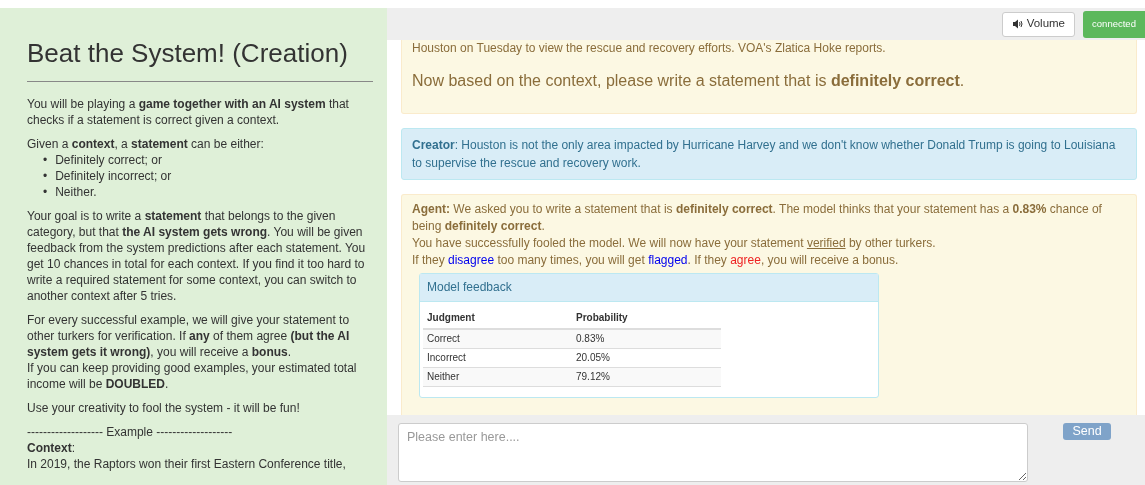 The image size is (1145, 485). Describe the element at coordinates (192, 376) in the screenshot. I see `instruction-paragraph: If you can keep providing good examples, your estimated total income will be DOUBLED.` at that location.